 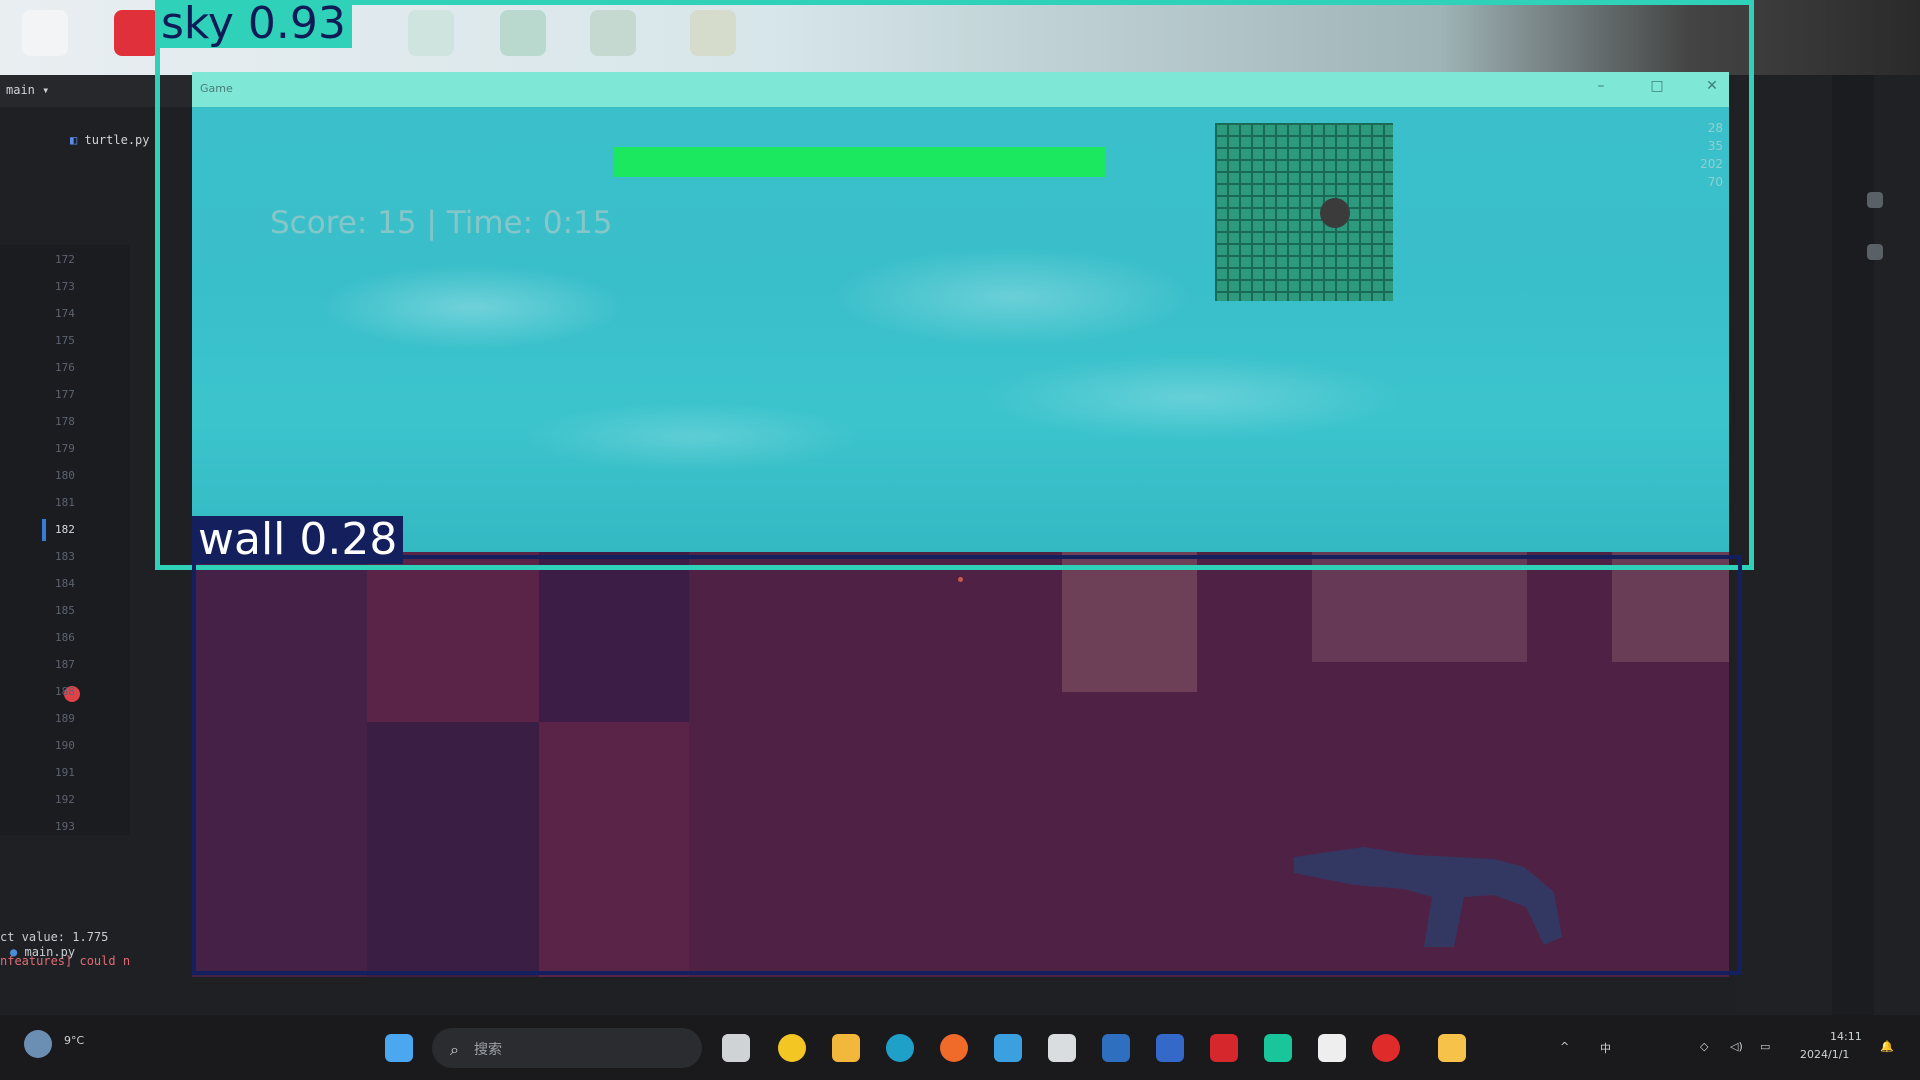 I want to click on clock-date: 2024/1/1, so click(x=1824, y=1054).